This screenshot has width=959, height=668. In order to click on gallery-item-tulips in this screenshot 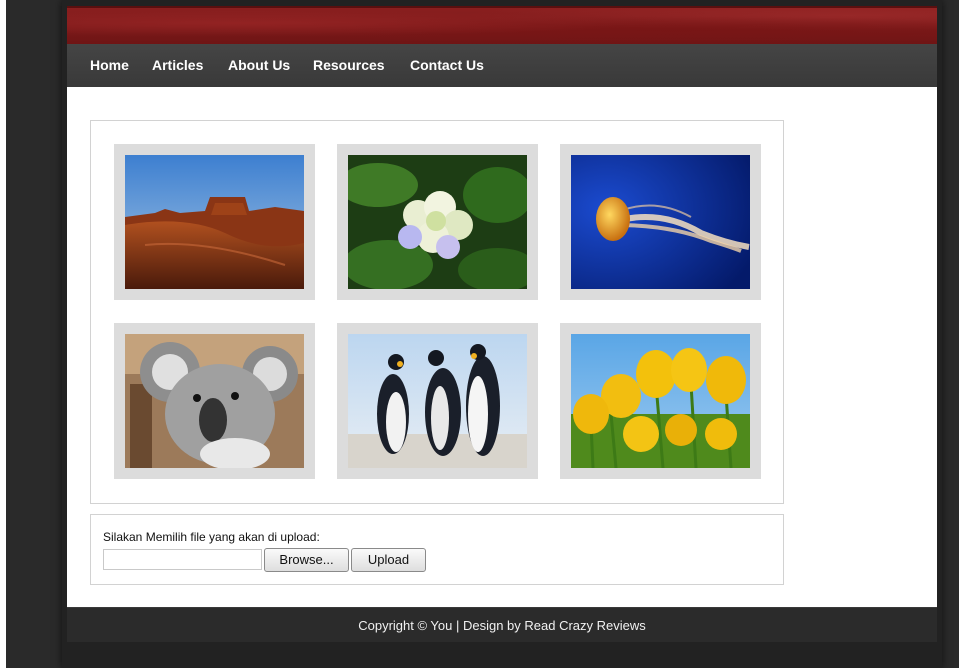, I will do `click(660, 401)`.